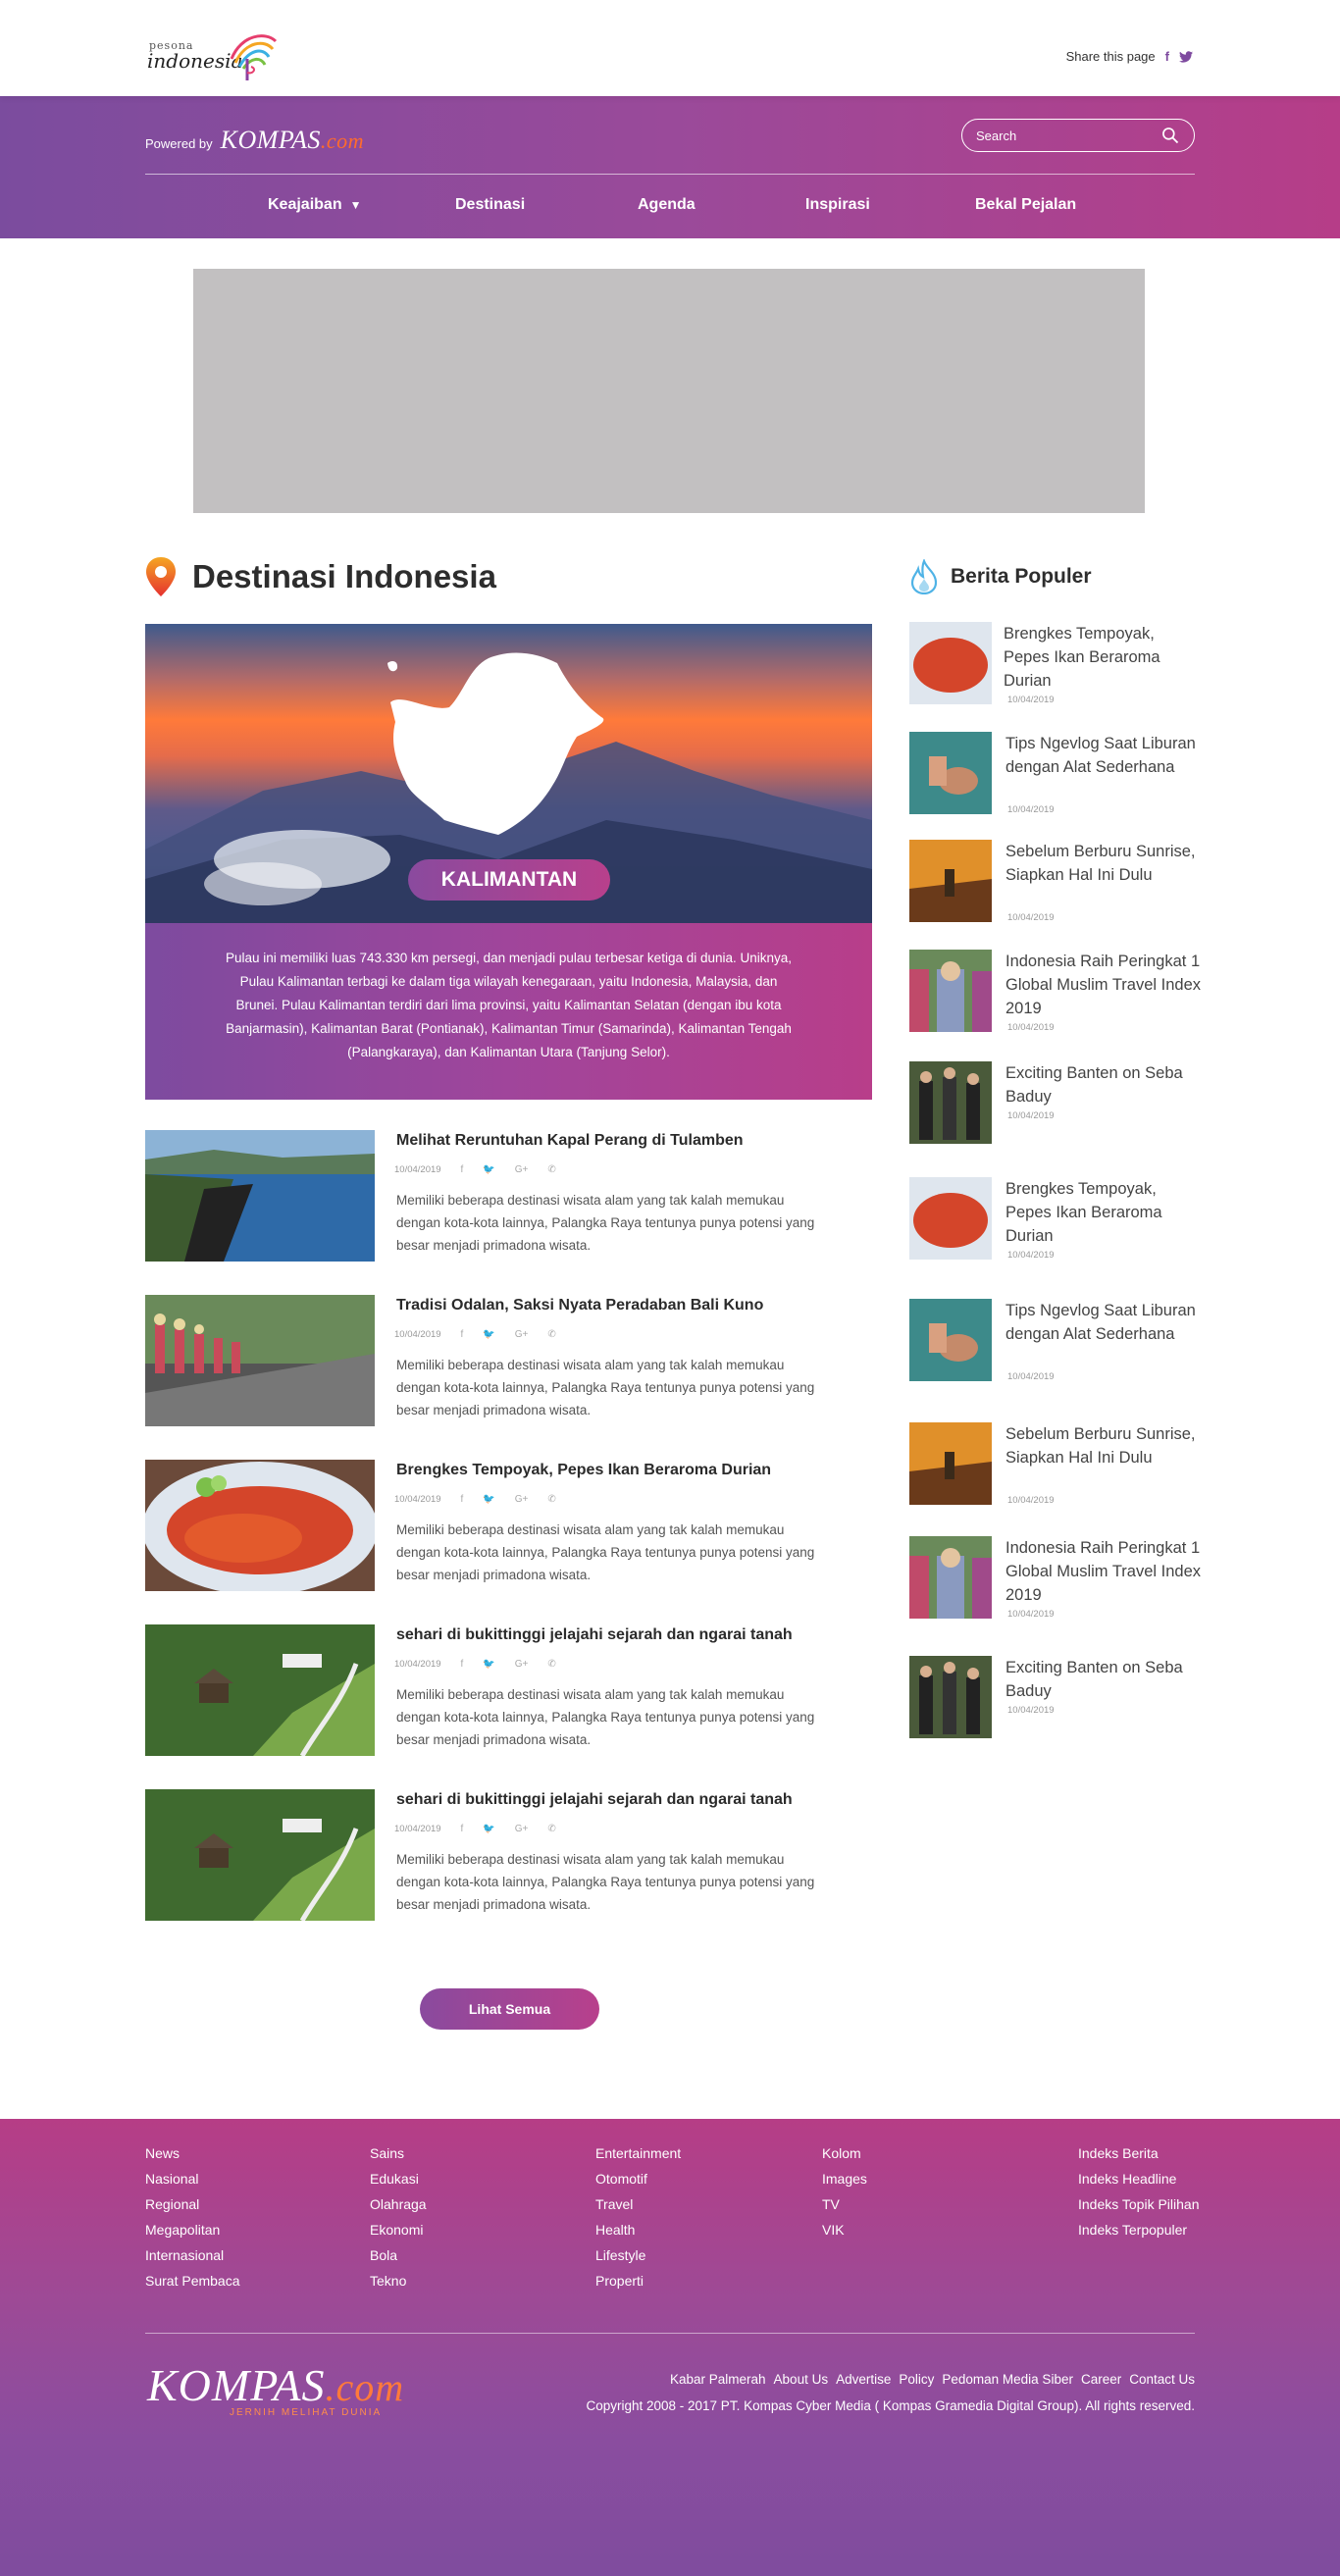 Image resolution: width=1340 pixels, height=2576 pixels. Describe the element at coordinates (399, 2153) in the screenshot. I see `footer-link: Sains` at that location.